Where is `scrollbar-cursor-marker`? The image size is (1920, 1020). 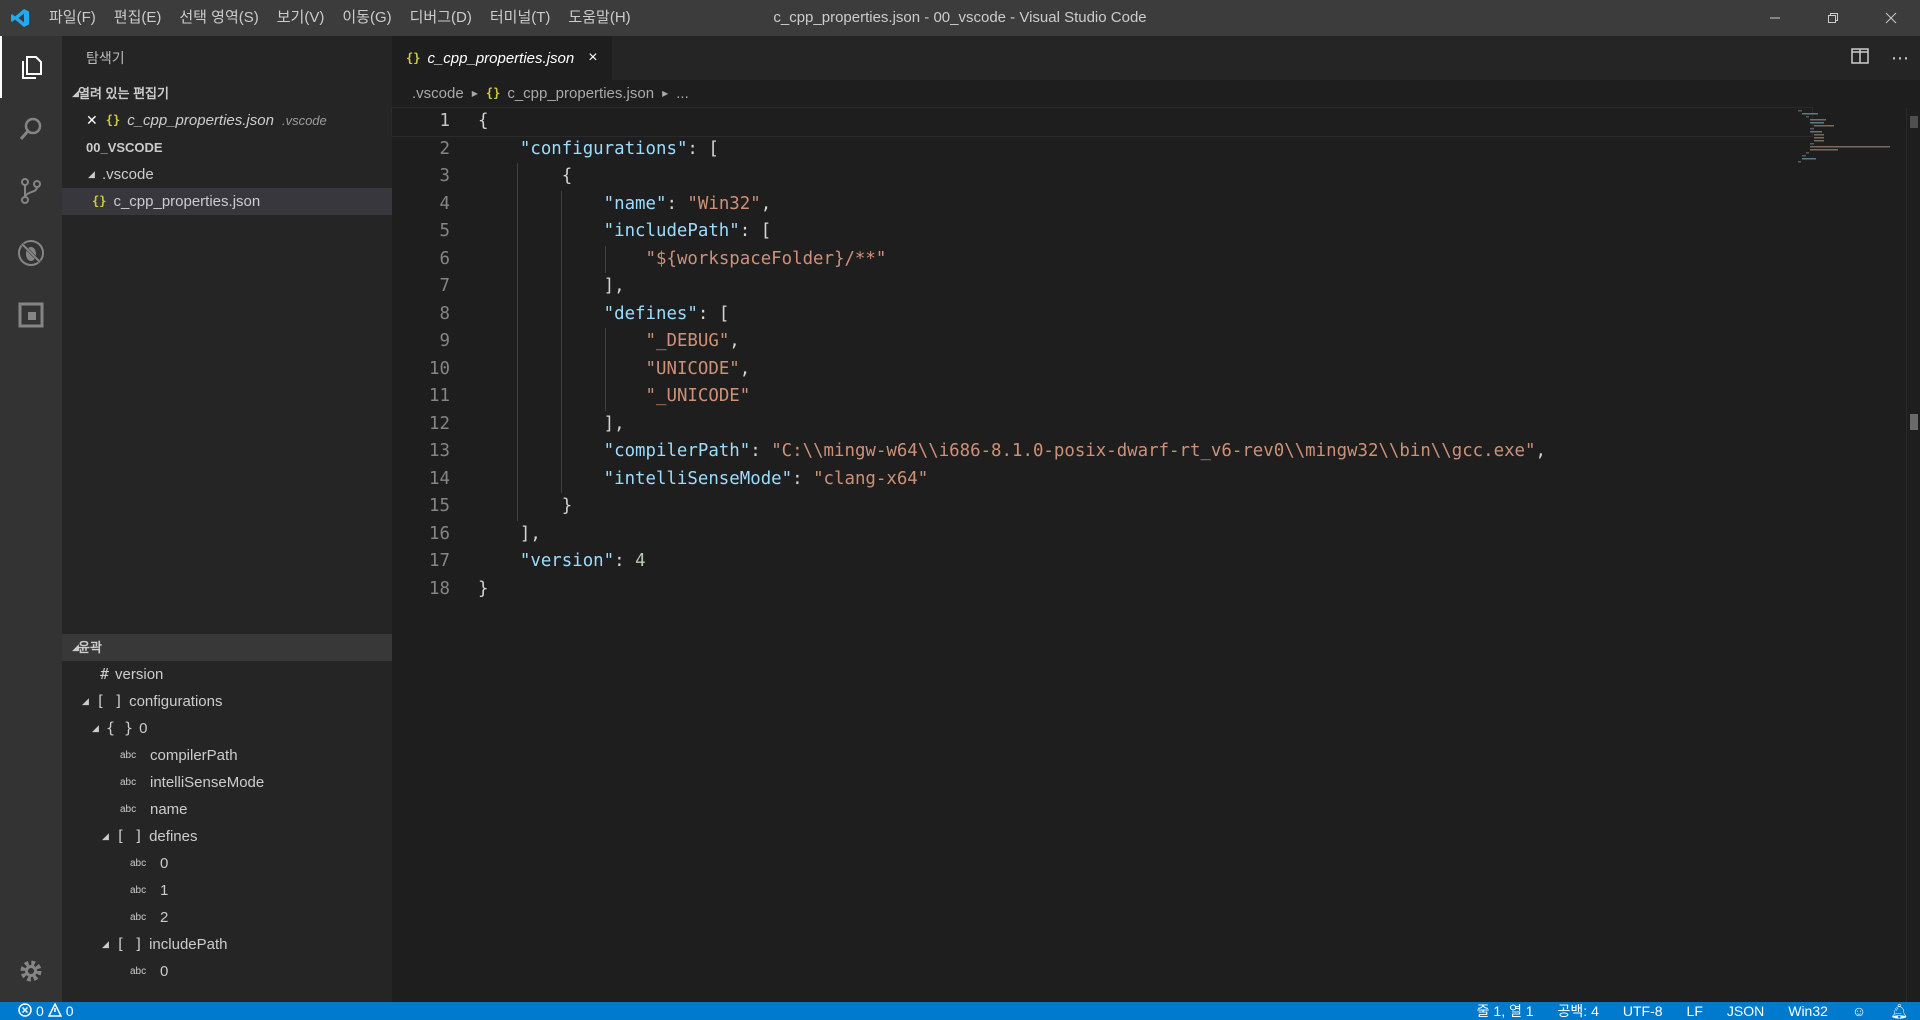 scrollbar-cursor-marker is located at coordinates (1914, 422).